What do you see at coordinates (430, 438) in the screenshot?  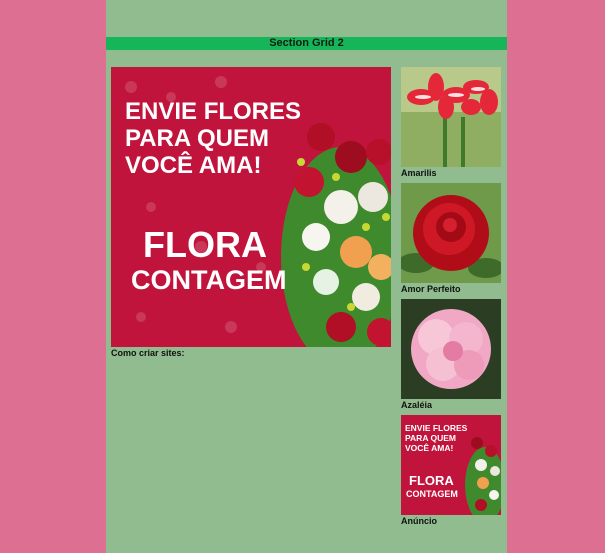 I see `ad-line2: PARA QUEM` at bounding box center [430, 438].